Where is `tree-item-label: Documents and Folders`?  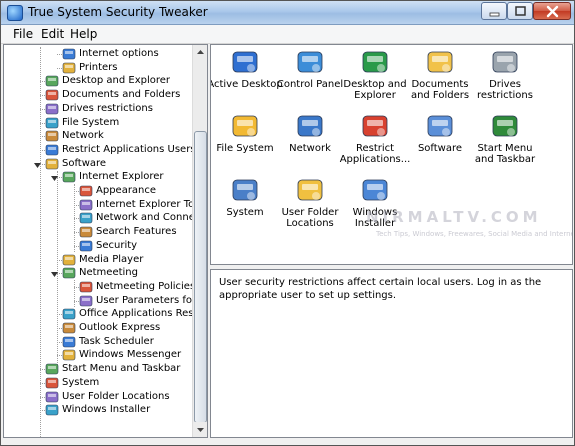 tree-item-label: Documents and Folders is located at coordinates (121, 95).